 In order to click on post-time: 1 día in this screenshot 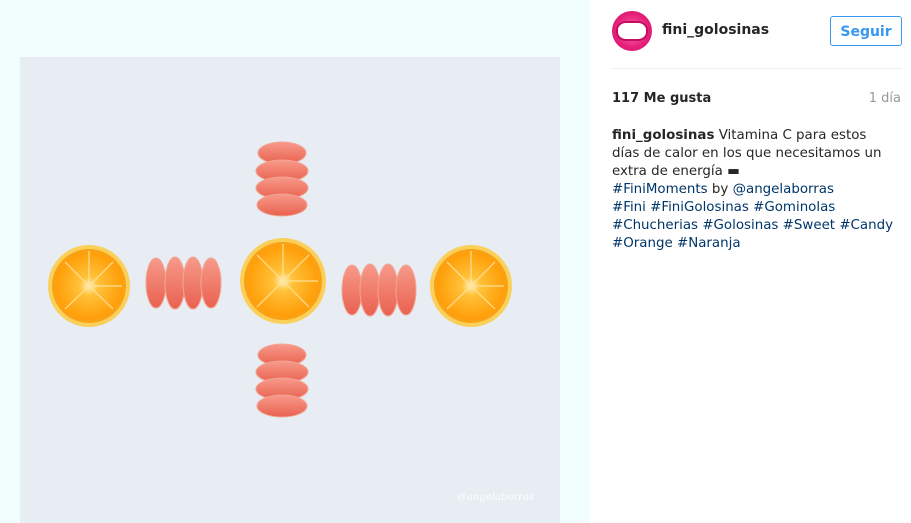, I will do `click(885, 98)`.